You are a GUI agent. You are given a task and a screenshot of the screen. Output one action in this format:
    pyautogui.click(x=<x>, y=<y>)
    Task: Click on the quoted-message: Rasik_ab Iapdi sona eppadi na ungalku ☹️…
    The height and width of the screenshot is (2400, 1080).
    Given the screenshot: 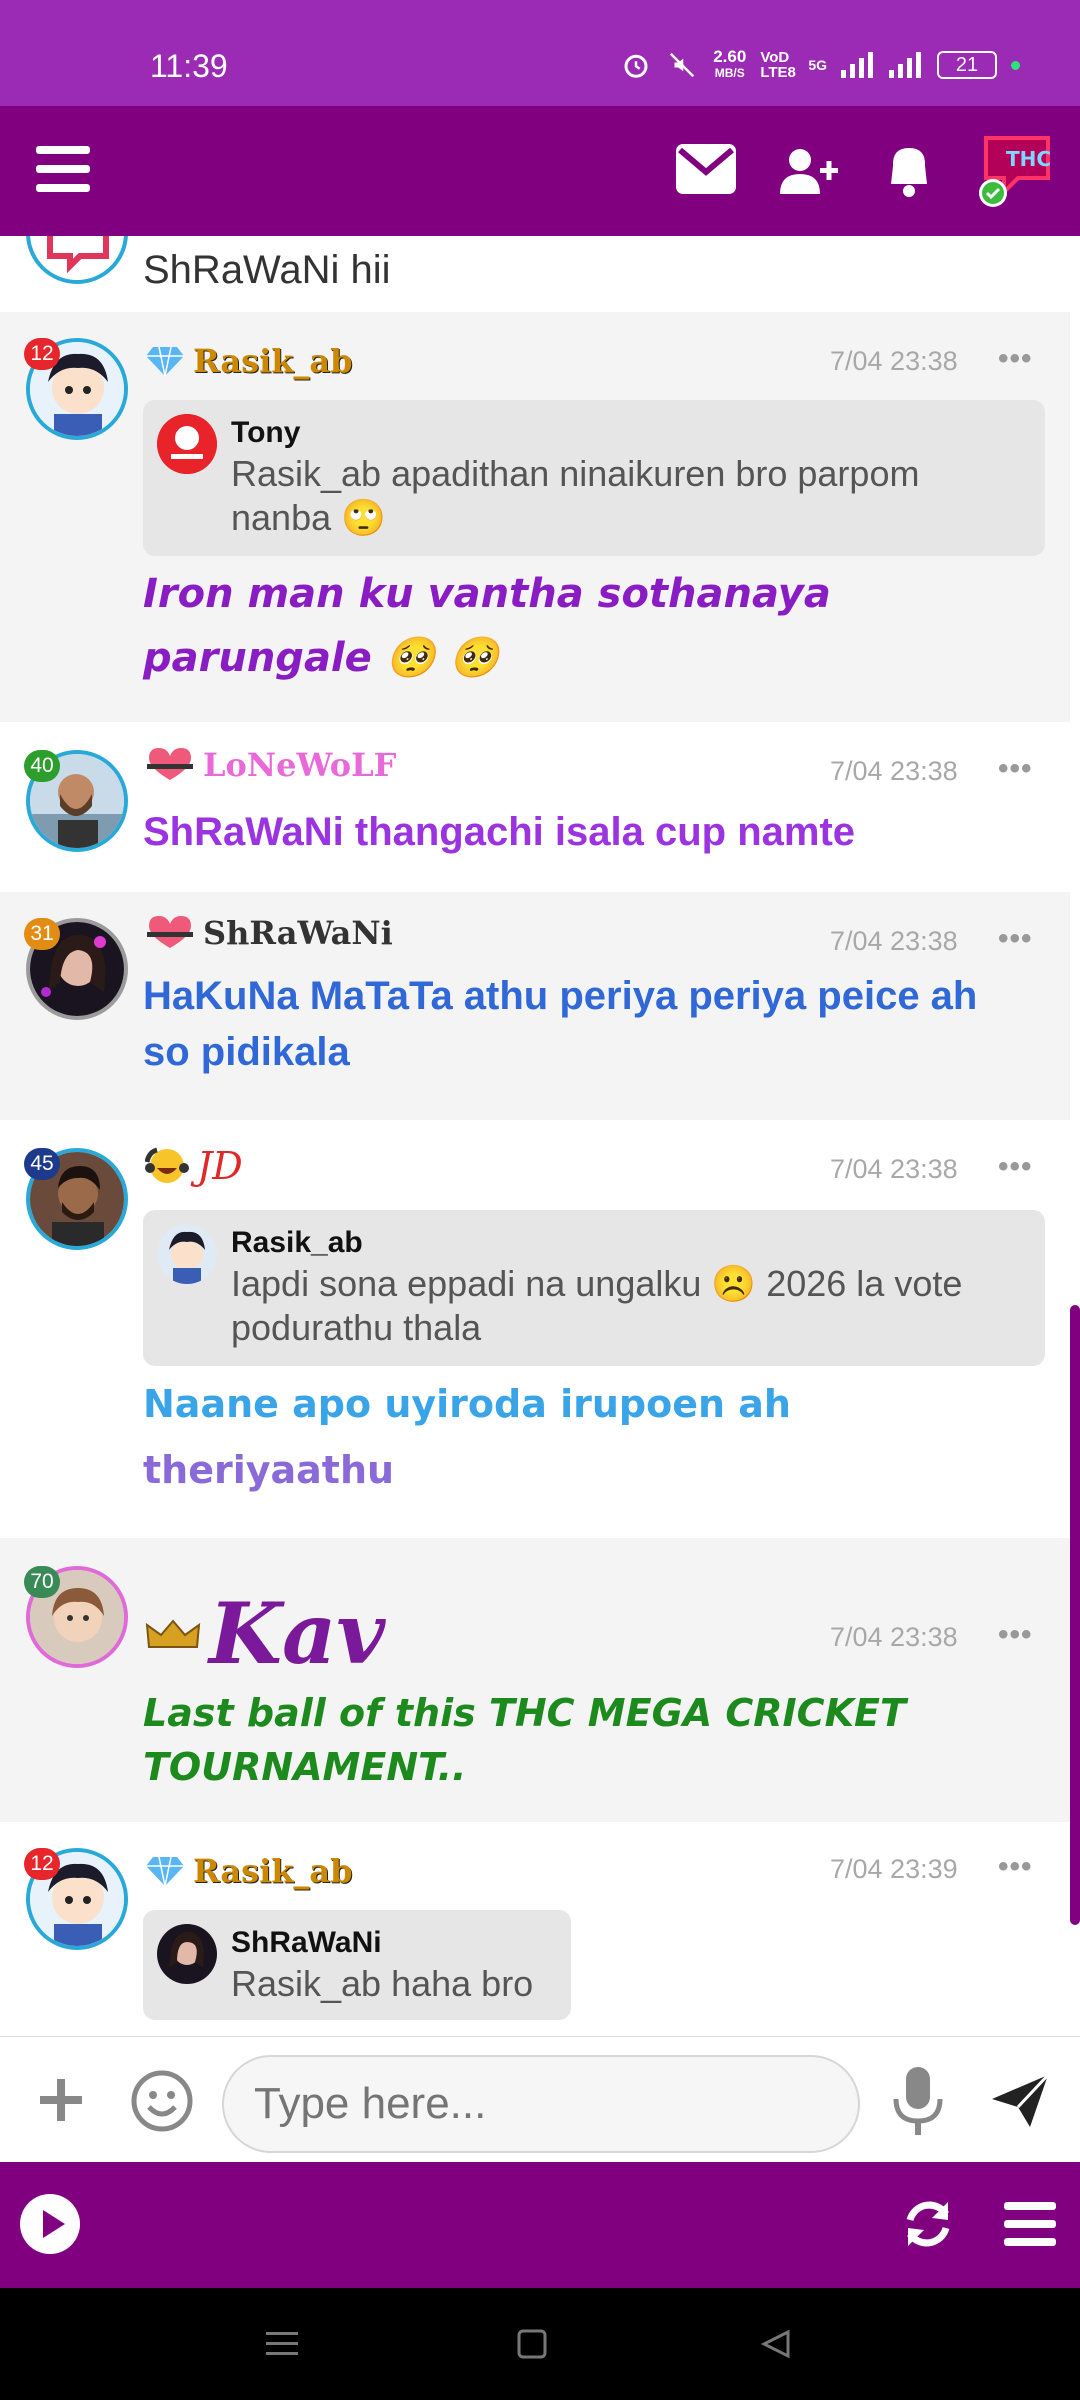 What is the action you would take?
    pyautogui.click(x=594, y=1288)
    